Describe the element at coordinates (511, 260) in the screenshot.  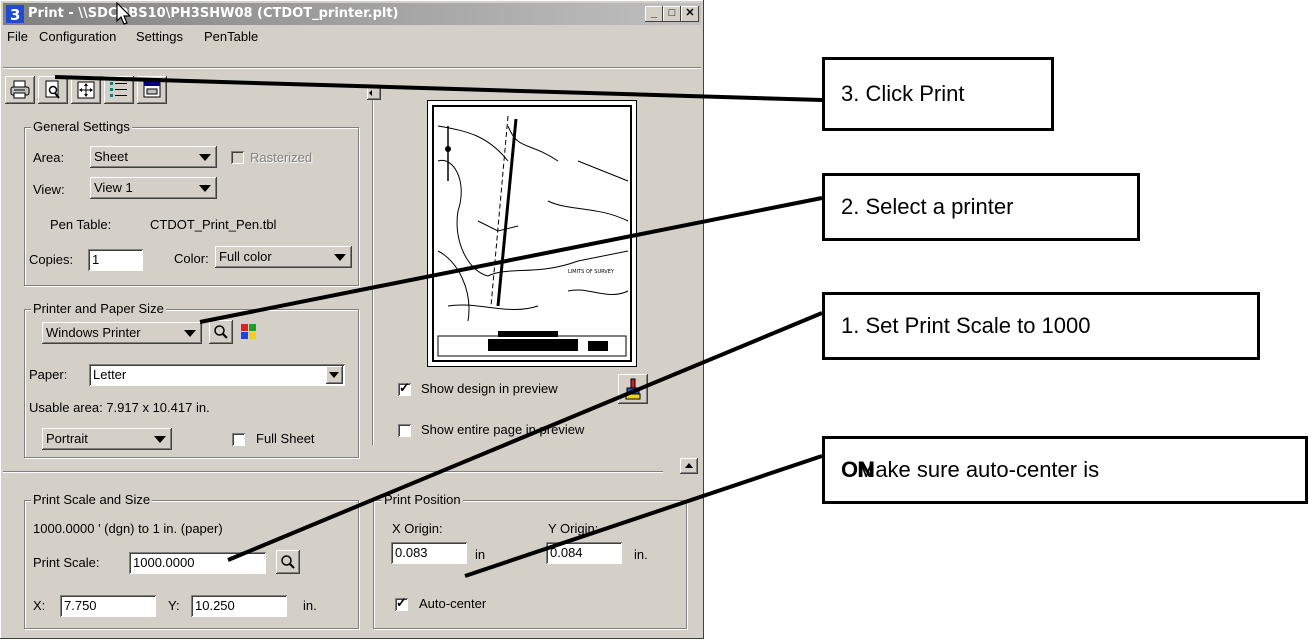
I see `pointer-line-printer` at that location.